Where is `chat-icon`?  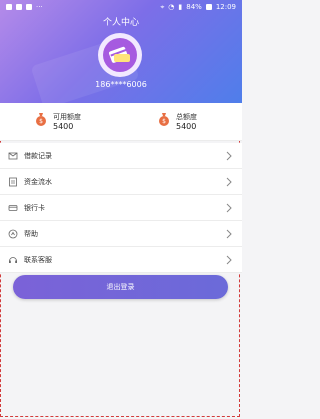 chat-icon is located at coordinates (29, 7).